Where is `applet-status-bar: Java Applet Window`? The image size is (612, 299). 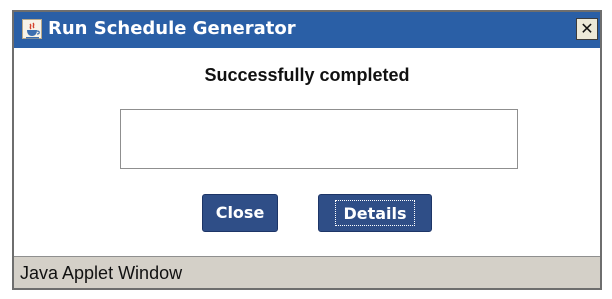
applet-status-bar: Java Applet Window is located at coordinates (307, 272).